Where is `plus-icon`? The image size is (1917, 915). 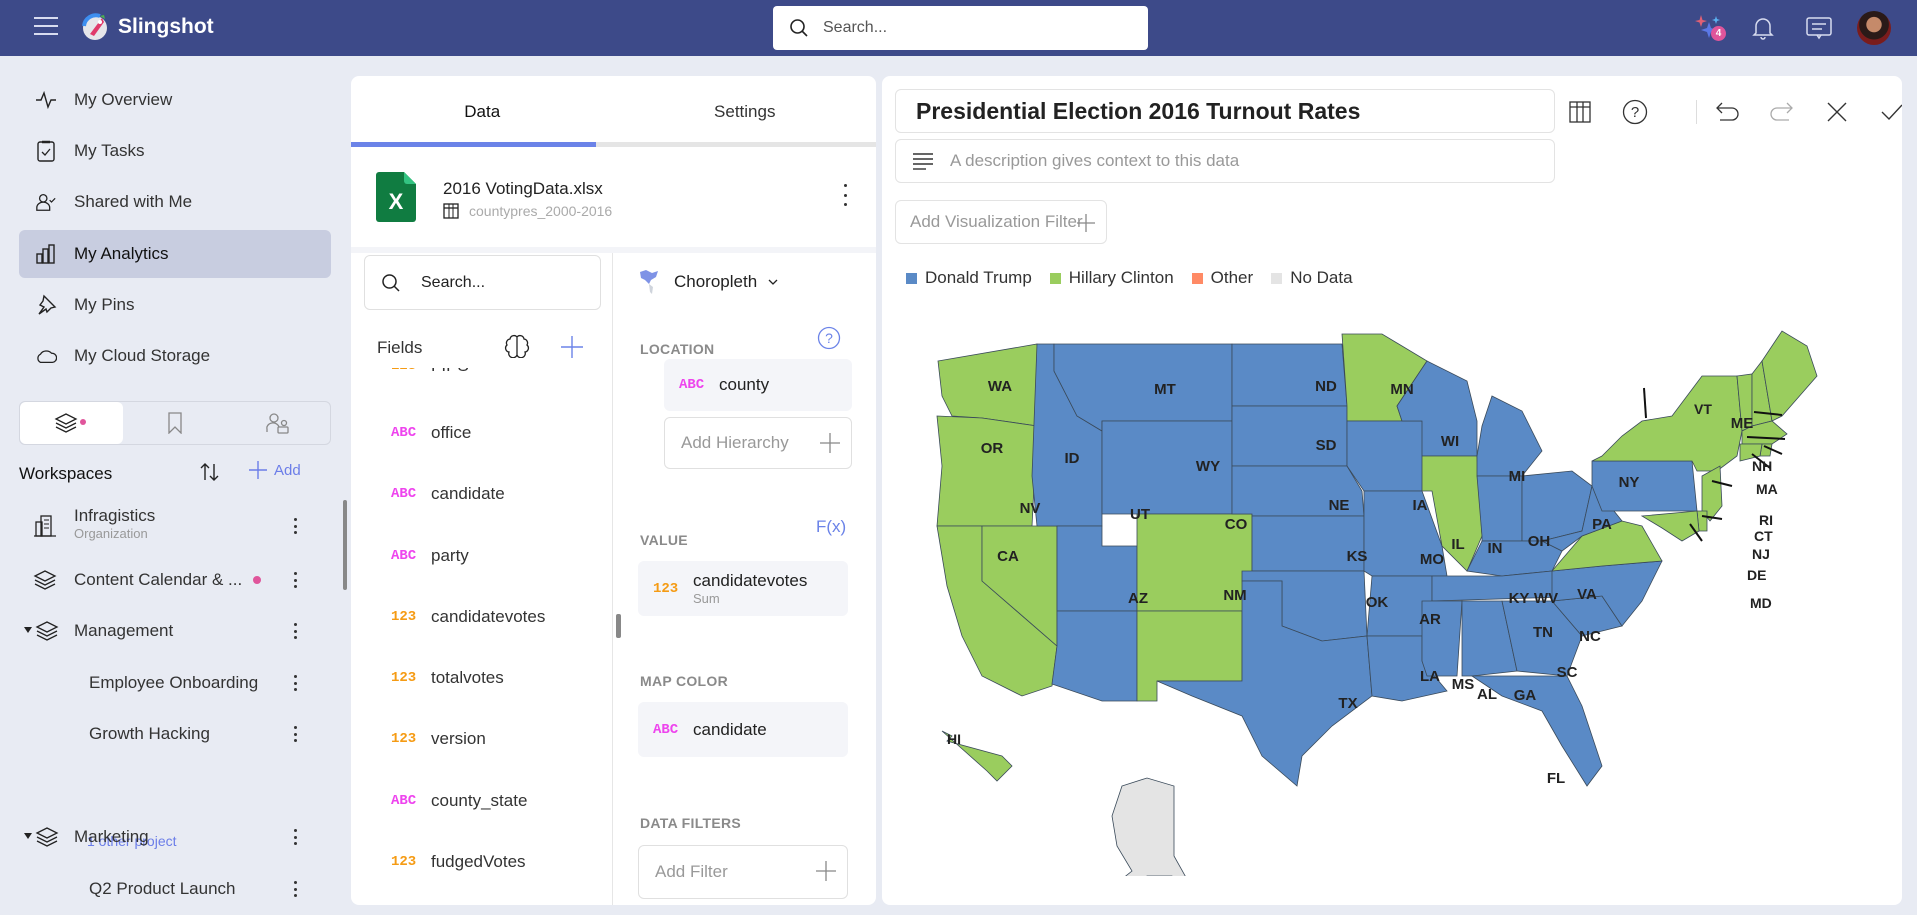 plus-icon is located at coordinates (572, 347).